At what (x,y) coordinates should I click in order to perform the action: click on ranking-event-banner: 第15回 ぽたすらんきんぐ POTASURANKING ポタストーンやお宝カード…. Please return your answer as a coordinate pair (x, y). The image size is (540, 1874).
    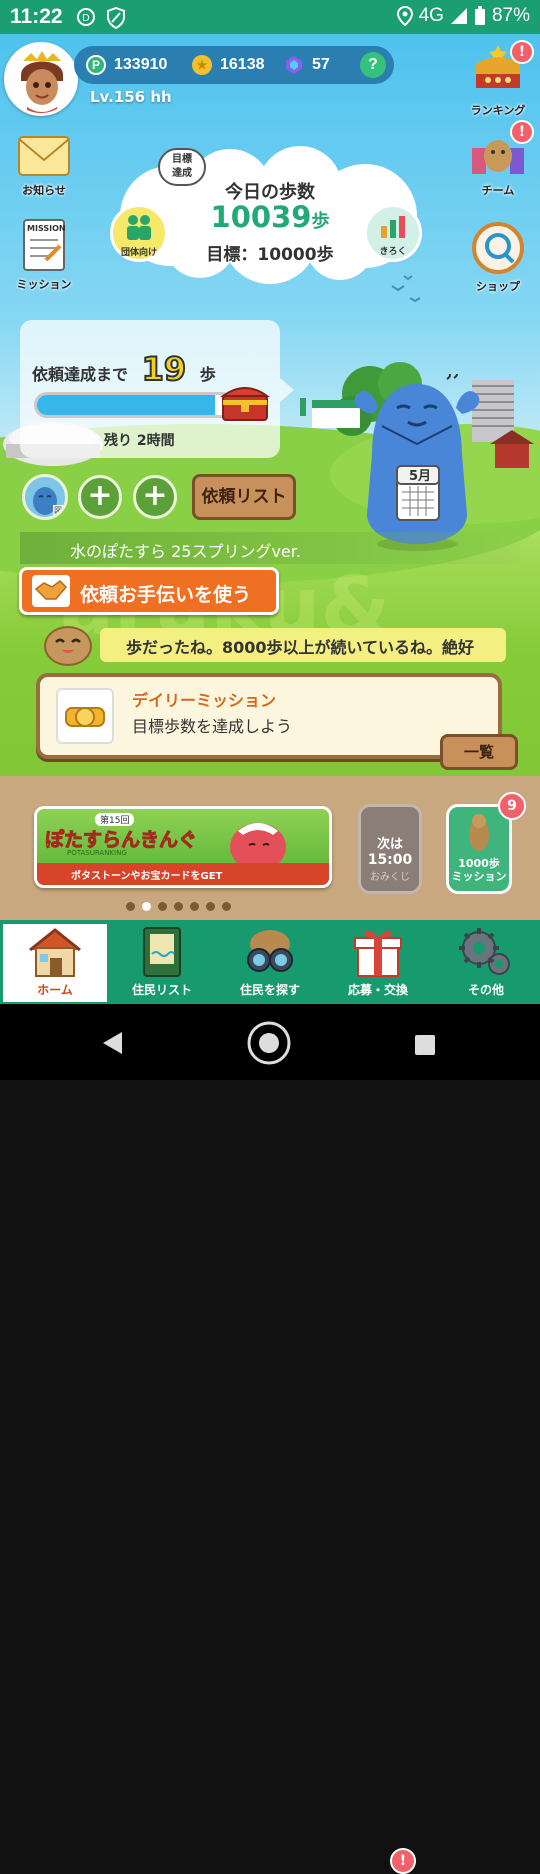
    Looking at the image, I should click on (183, 847).